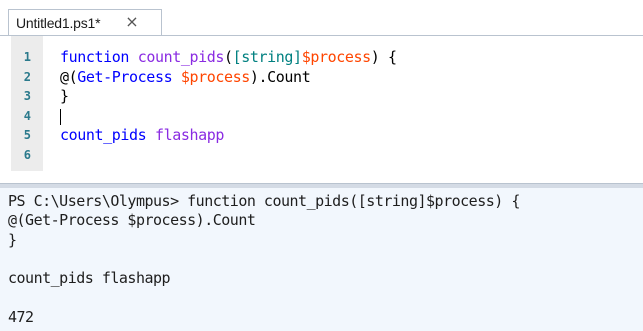 This screenshot has width=643, height=331. I want to click on console-line: }, so click(12, 239).